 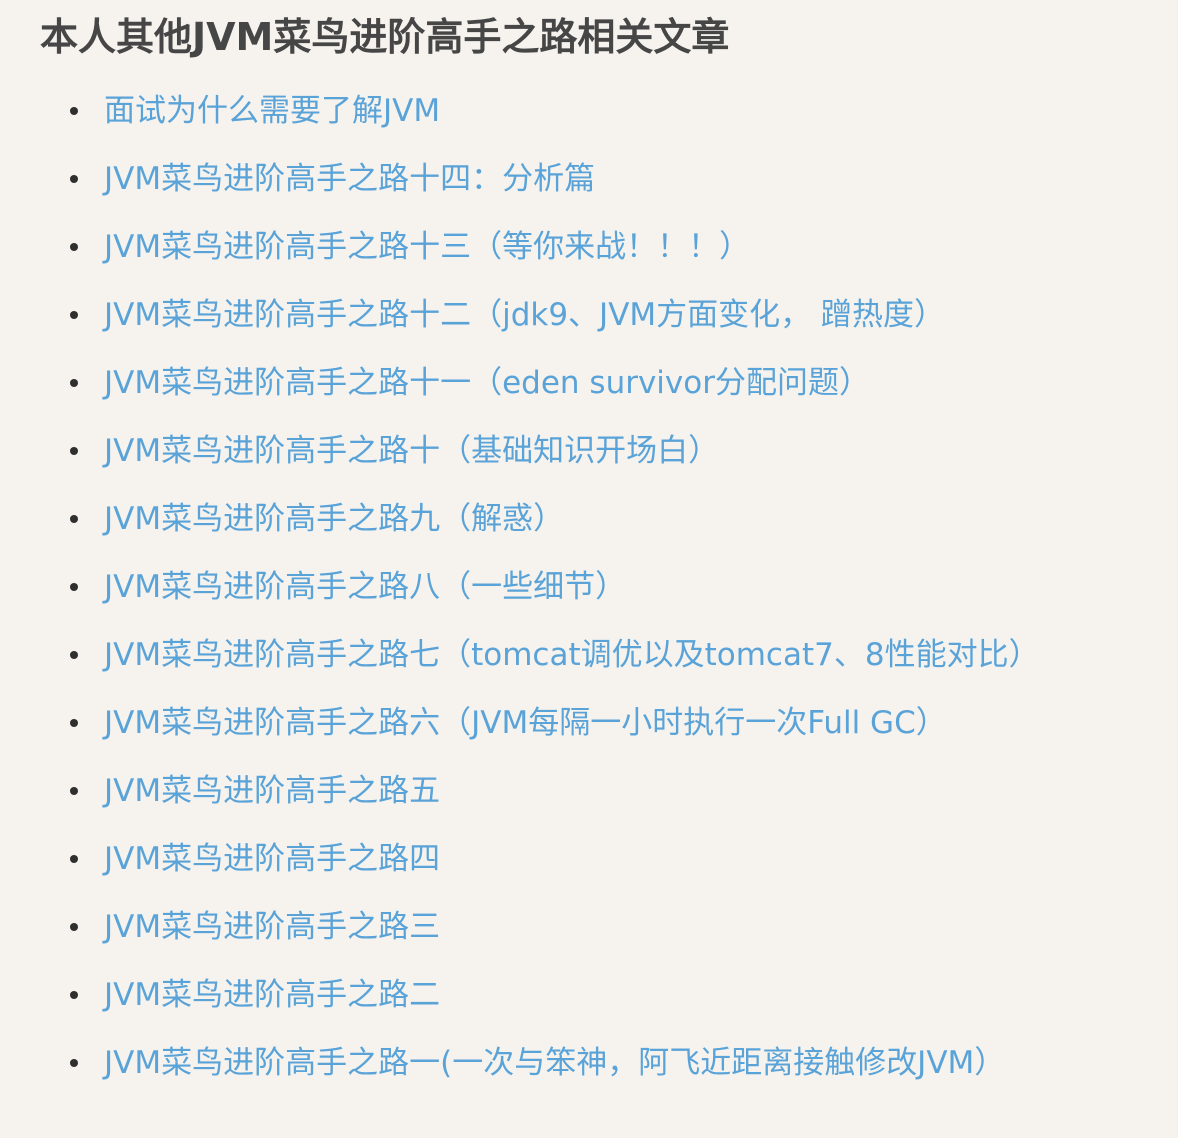 What do you see at coordinates (487, 383) in the screenshot?
I see `article-link: JVM菜鸟进阶高手之路十一（eden survivor分配问题）` at bounding box center [487, 383].